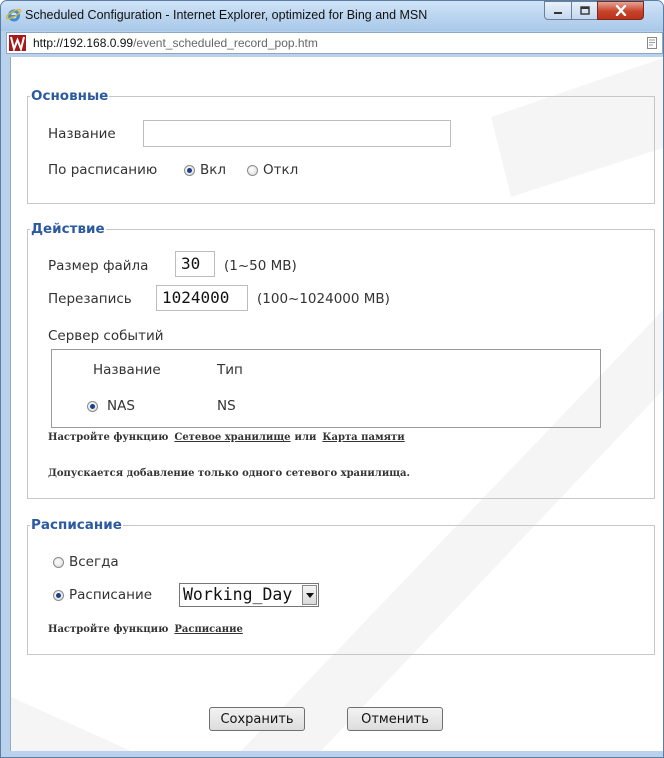 Image resolution: width=664 pixels, height=758 pixels. I want to click on schedule-config-prefix: Настройте функцию, so click(108, 629).